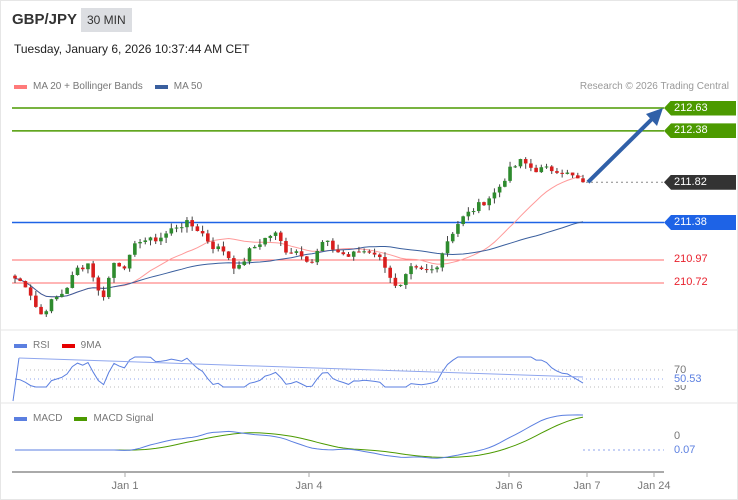 Image resolution: width=738 pixels, height=500 pixels. I want to click on macd-signal-label: MACD Signal, so click(123, 418).